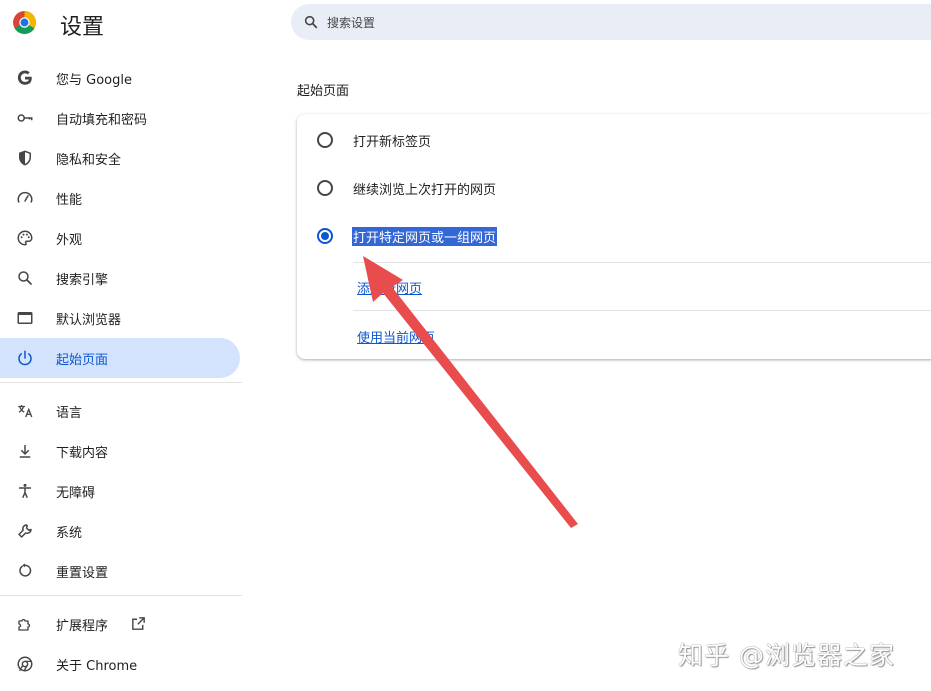  What do you see at coordinates (25, 570) in the screenshot?
I see `reset-icon` at bounding box center [25, 570].